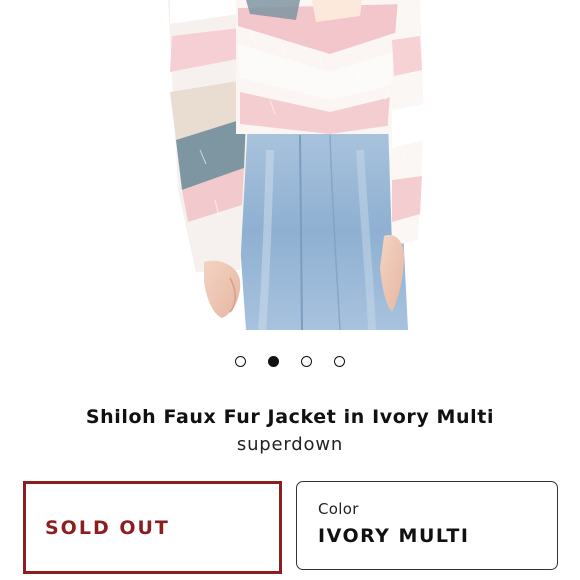 The image size is (580, 580). Describe the element at coordinates (290, 361) in the screenshot. I see `carousel-dots` at that location.